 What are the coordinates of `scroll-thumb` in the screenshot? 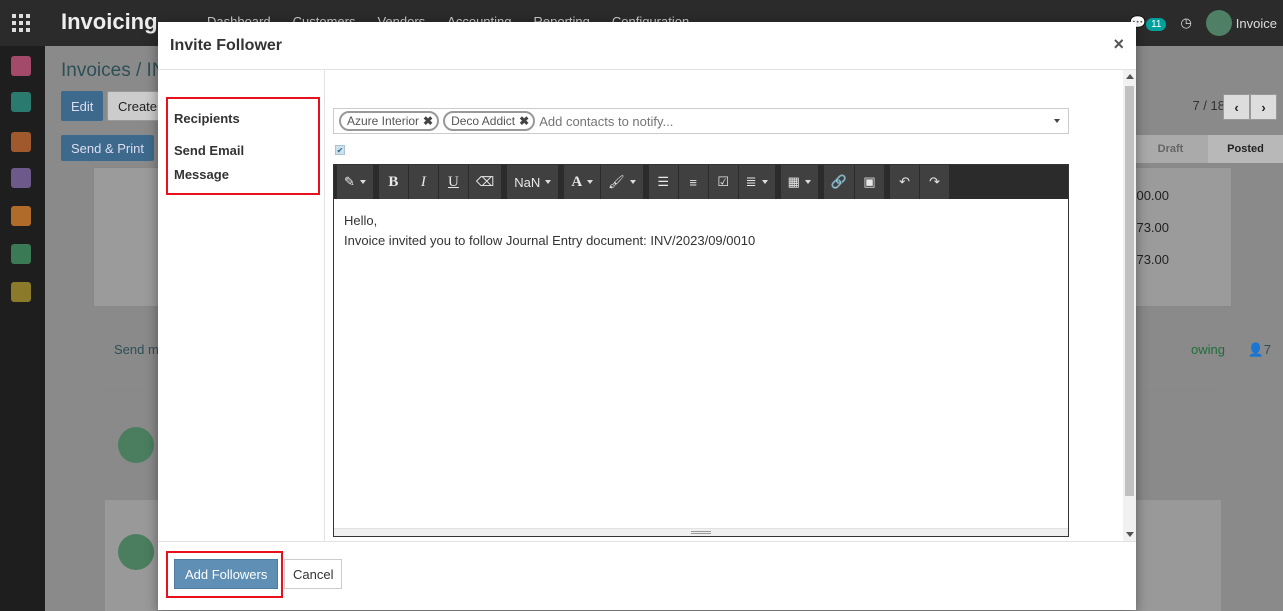 It's located at (1129, 291).